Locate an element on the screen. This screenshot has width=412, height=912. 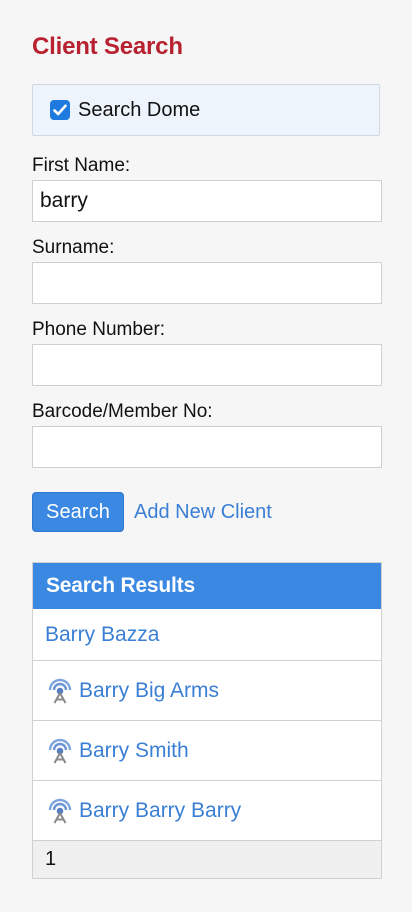
result-row: Barry Smith is located at coordinates (207, 750).